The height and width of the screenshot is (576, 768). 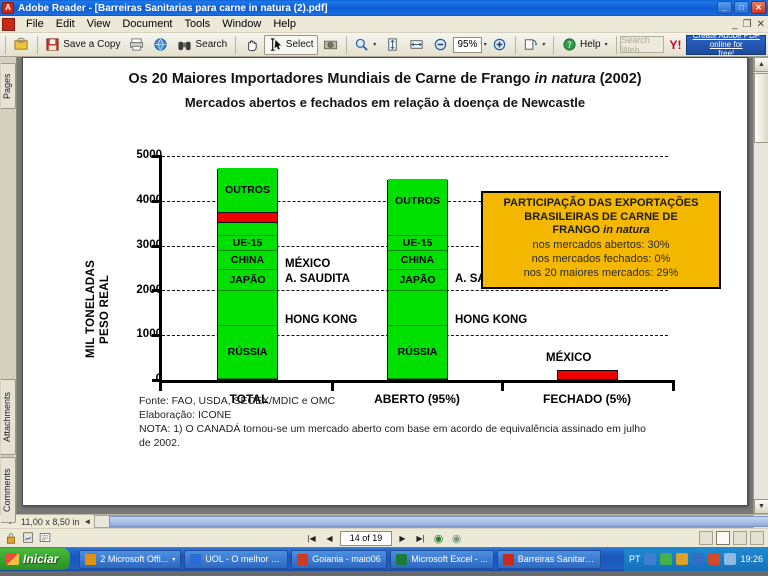 I want to click on bar-fechado, so click(x=587, y=374).